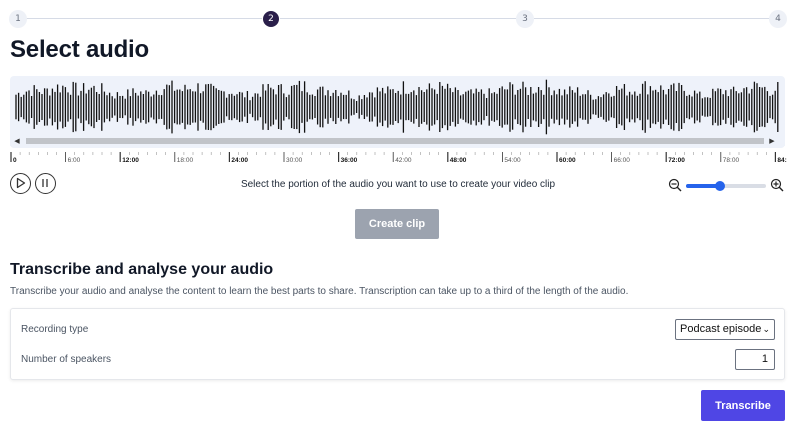 The image size is (800, 437). Describe the element at coordinates (130, 160) in the screenshot. I see `timeline-label: 12:00` at that location.